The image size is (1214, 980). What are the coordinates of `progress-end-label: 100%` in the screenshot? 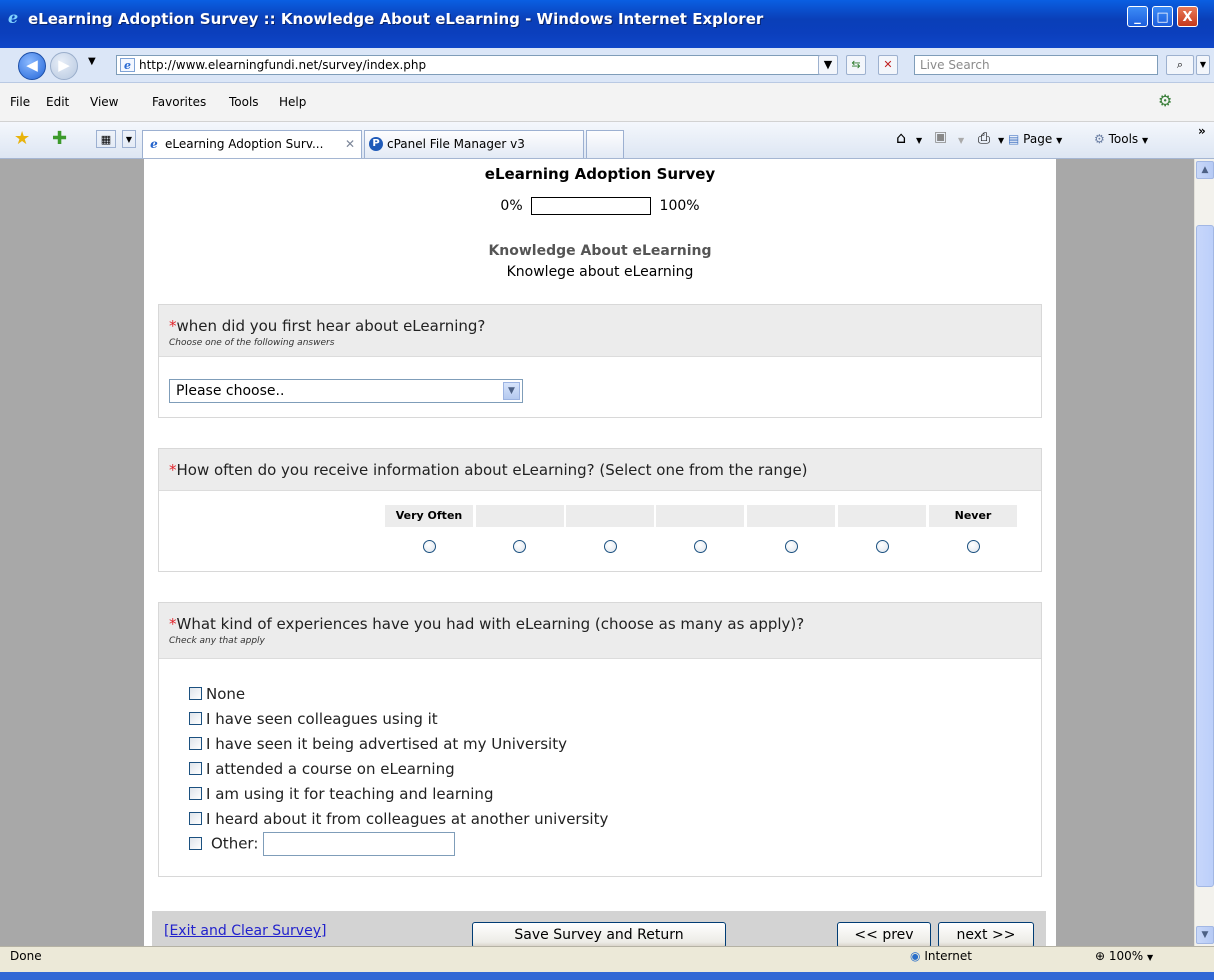 It's located at (679, 206).